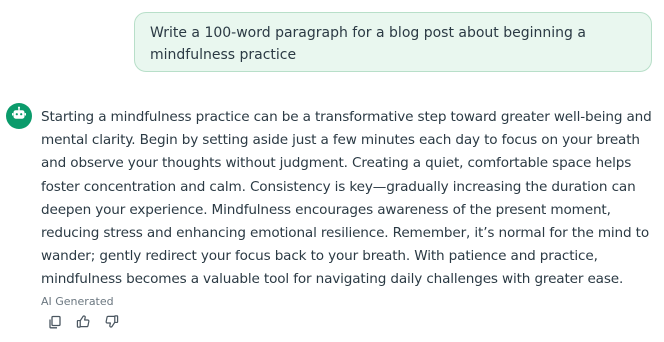  I want to click on ai-generated-label: AI Generated, so click(77, 301).